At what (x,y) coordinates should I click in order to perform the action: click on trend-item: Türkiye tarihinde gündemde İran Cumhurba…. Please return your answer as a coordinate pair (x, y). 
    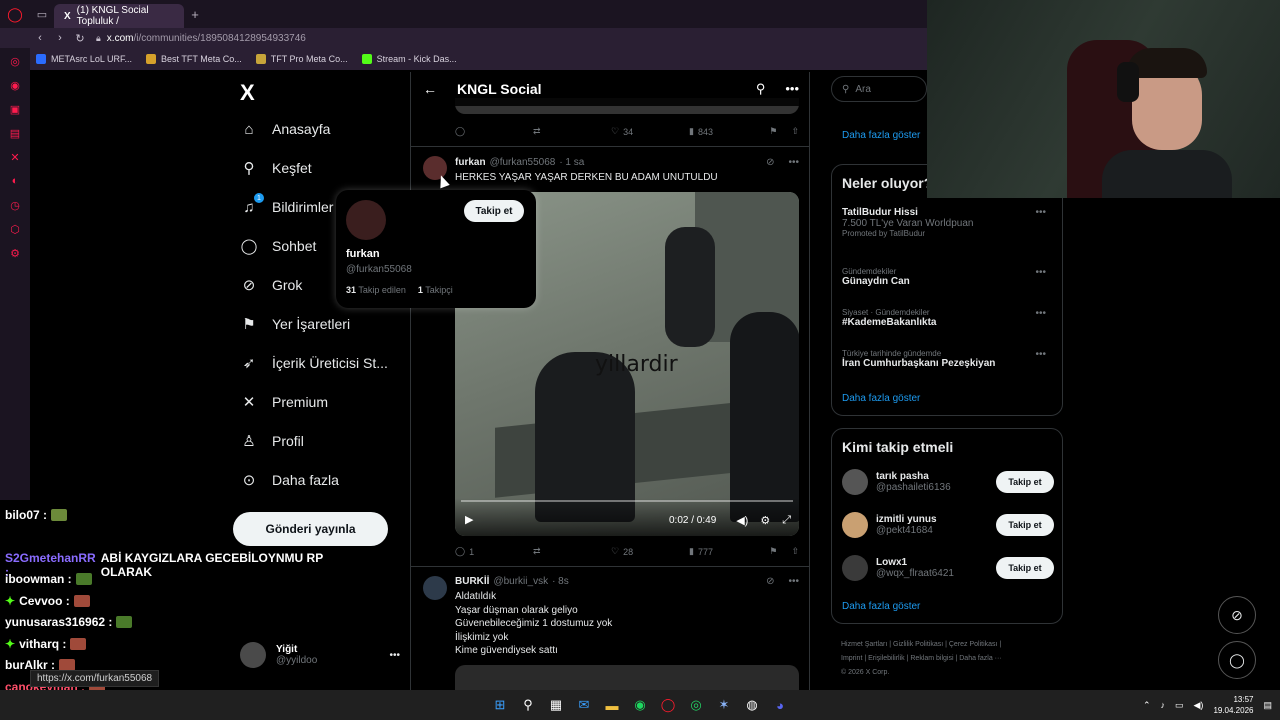
    Looking at the image, I should click on (948, 359).